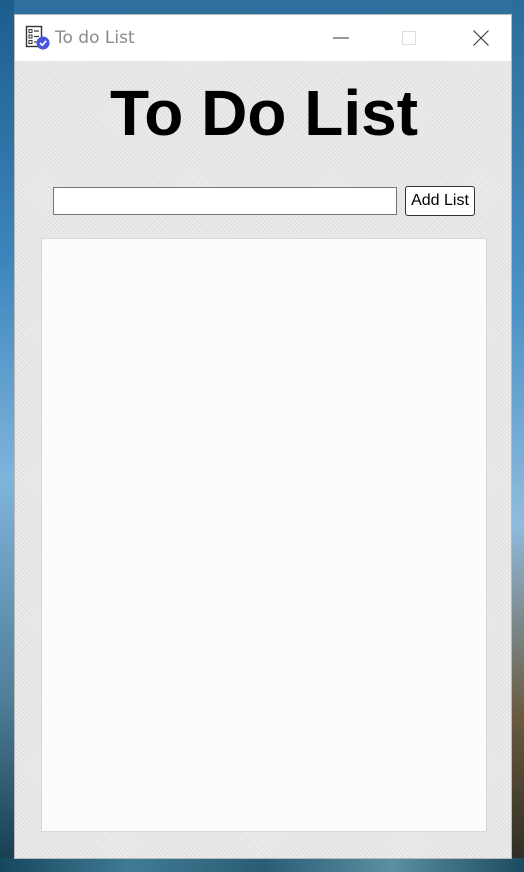  I want to click on new-list-input, so click(225, 201).